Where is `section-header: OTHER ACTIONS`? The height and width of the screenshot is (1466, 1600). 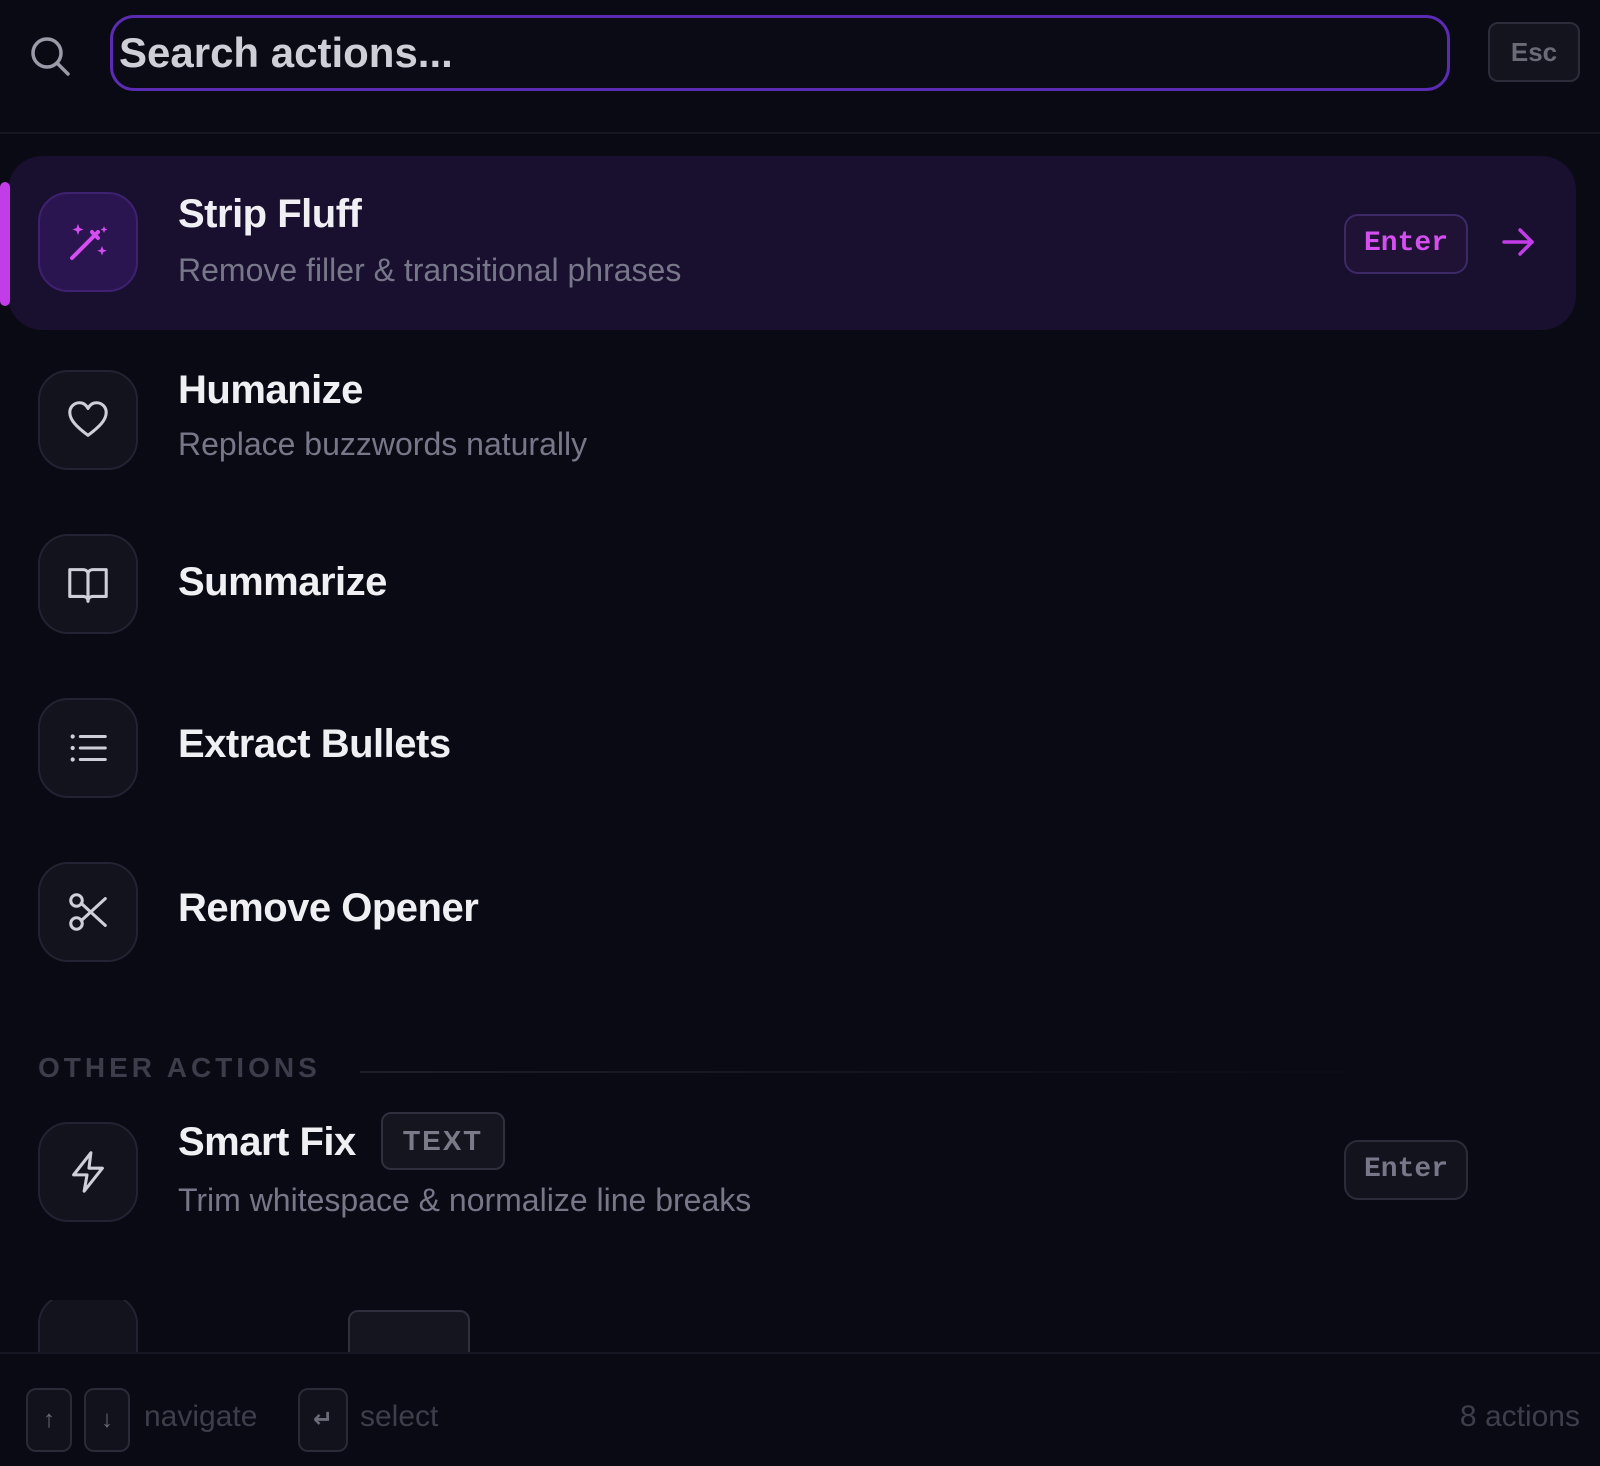 section-header: OTHER ACTIONS is located at coordinates (179, 1067).